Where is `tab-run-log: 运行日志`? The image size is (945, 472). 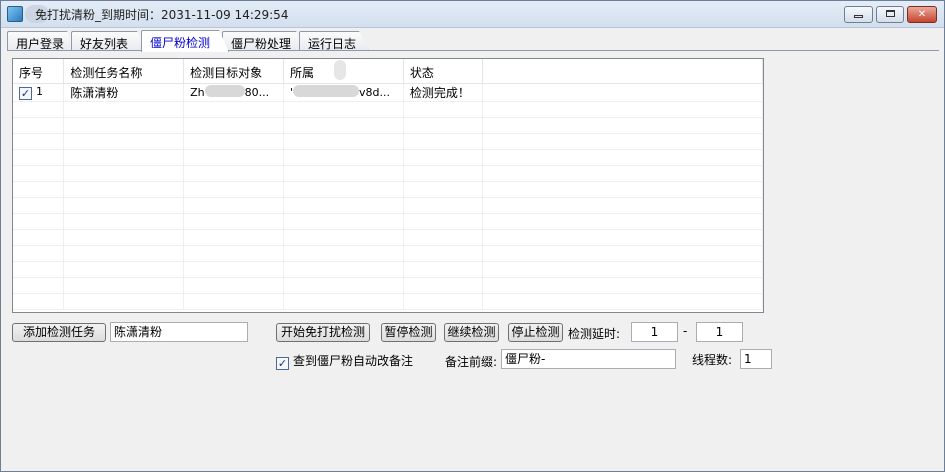
tab-run-log: 运行日志 is located at coordinates (334, 41).